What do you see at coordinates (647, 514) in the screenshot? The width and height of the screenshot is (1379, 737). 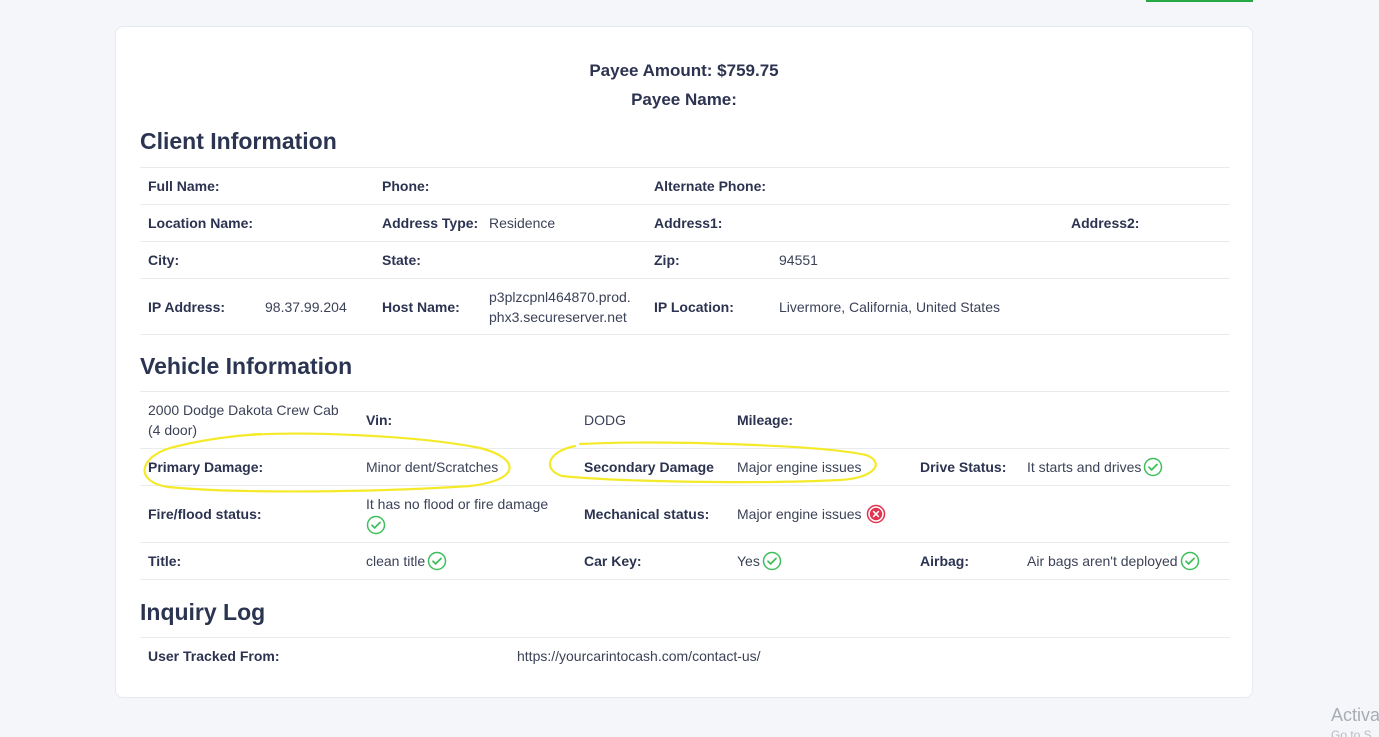 I see `mechanical-status-label: Mechanical status:` at bounding box center [647, 514].